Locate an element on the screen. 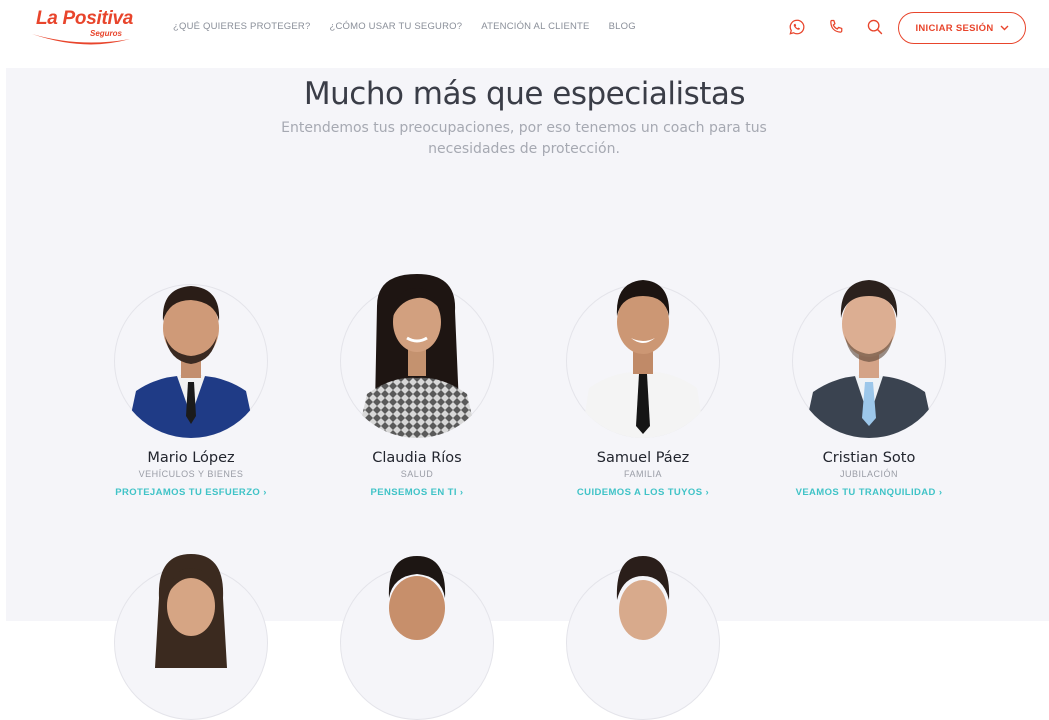 This screenshot has width=1049, height=720. phone-icon is located at coordinates (836, 27).